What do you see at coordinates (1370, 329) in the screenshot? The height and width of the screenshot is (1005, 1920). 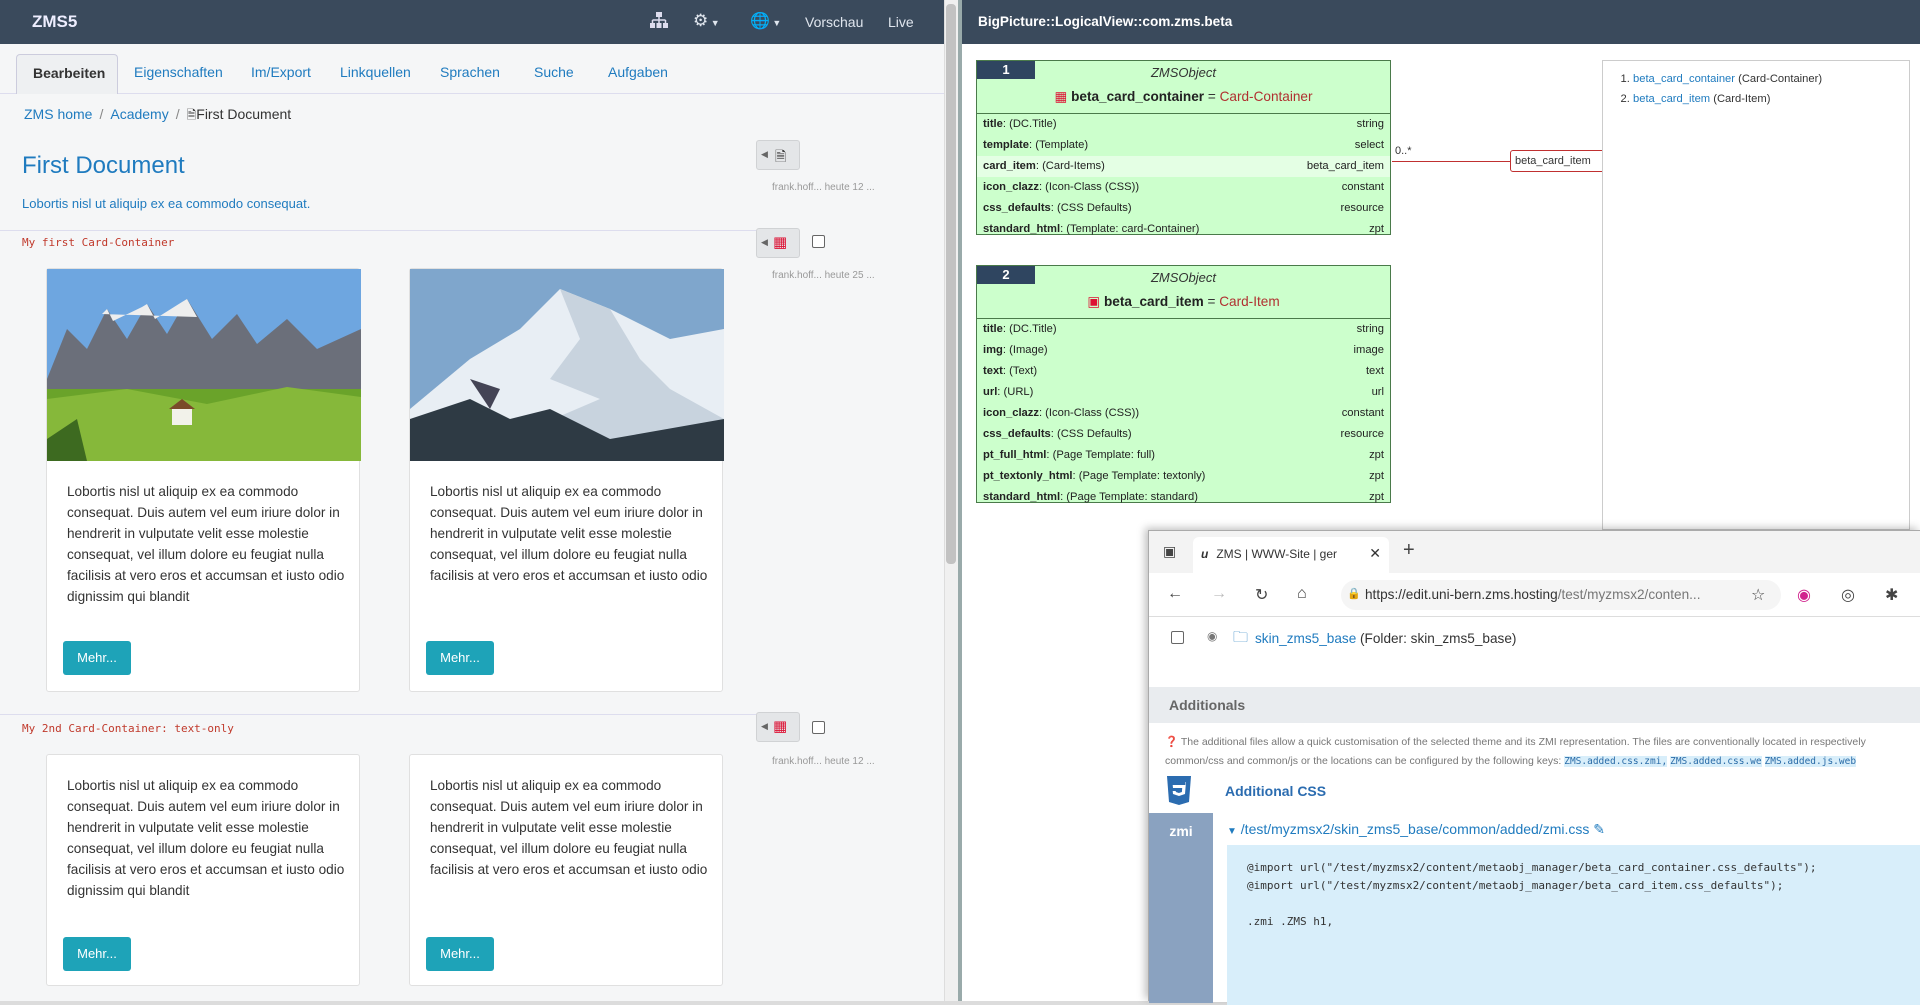 I see `attribute-type: string` at bounding box center [1370, 329].